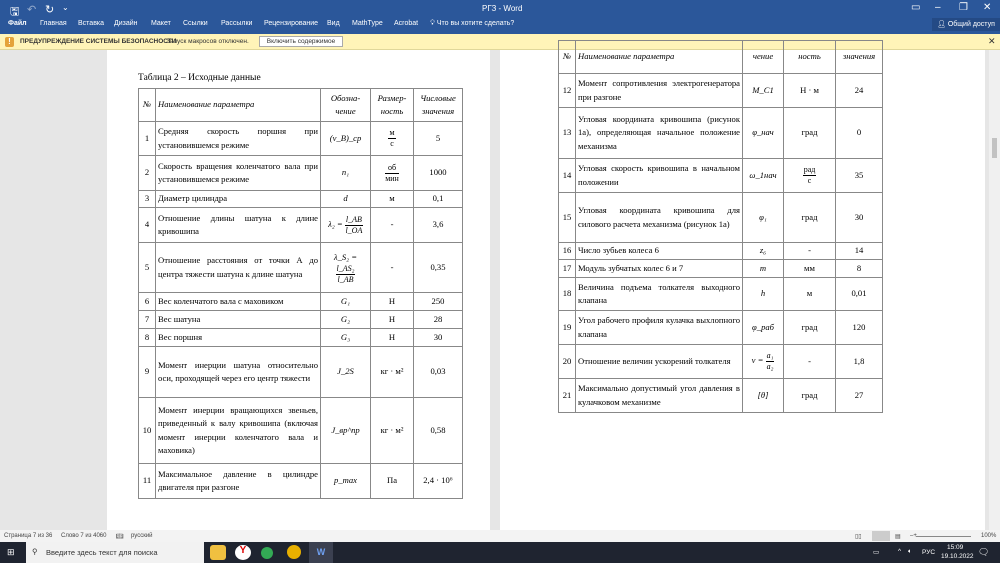 The image size is (1000, 563). What do you see at coordinates (345, 429) in the screenshot?
I see `symbol: J_вр^пр` at bounding box center [345, 429].